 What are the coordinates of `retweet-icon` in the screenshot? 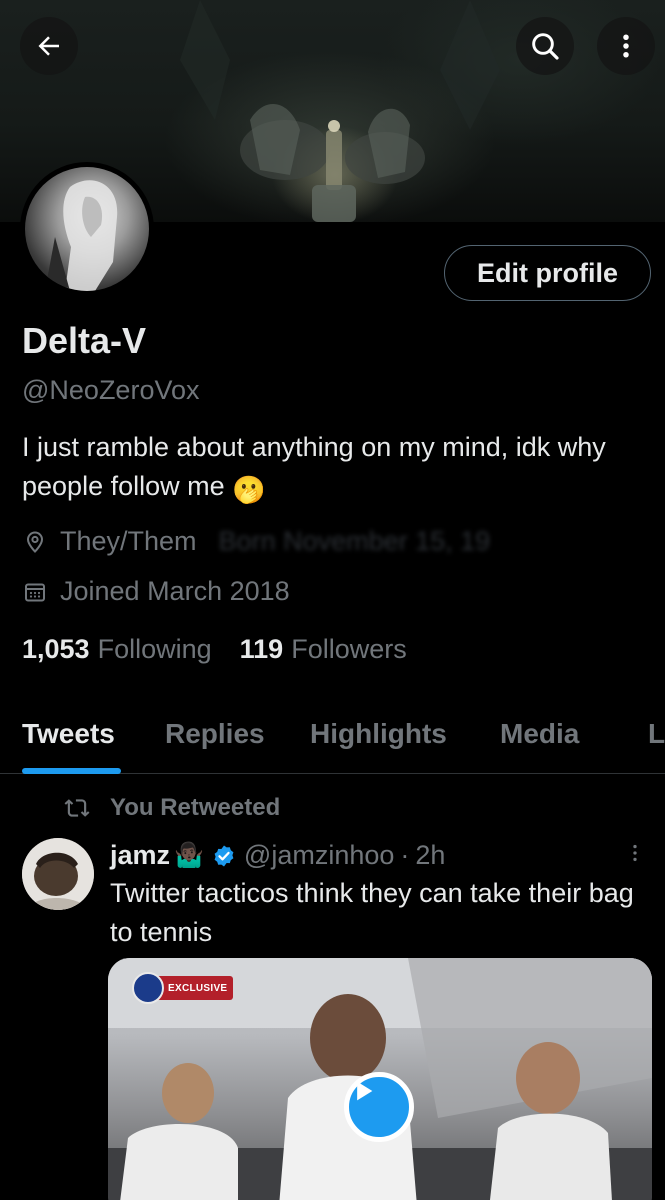 It's located at (77, 808).